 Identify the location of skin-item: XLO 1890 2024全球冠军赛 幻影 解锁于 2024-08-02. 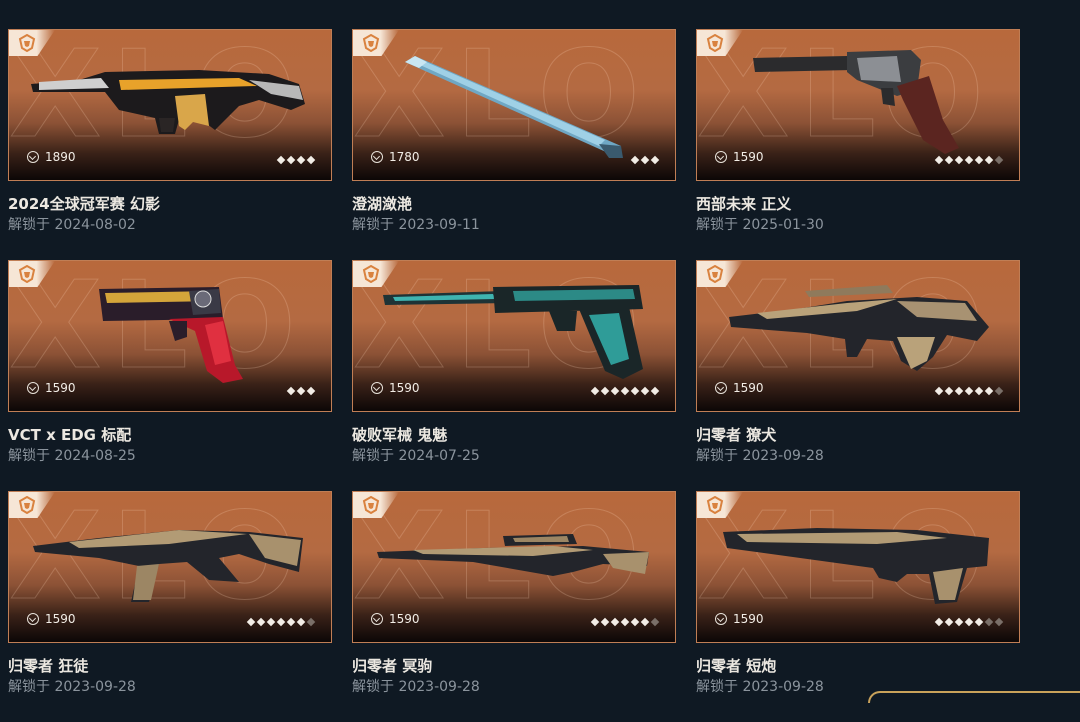
(170, 144).